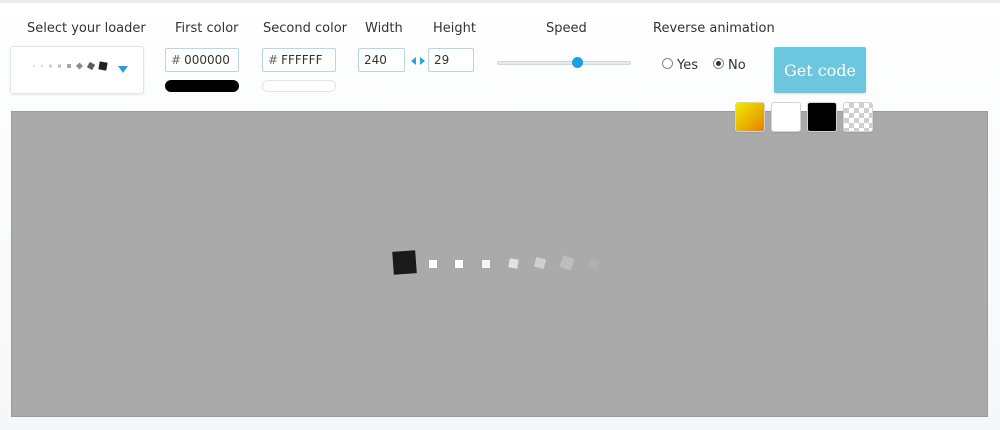  I want to click on link-arrows-icon, so click(418, 61).